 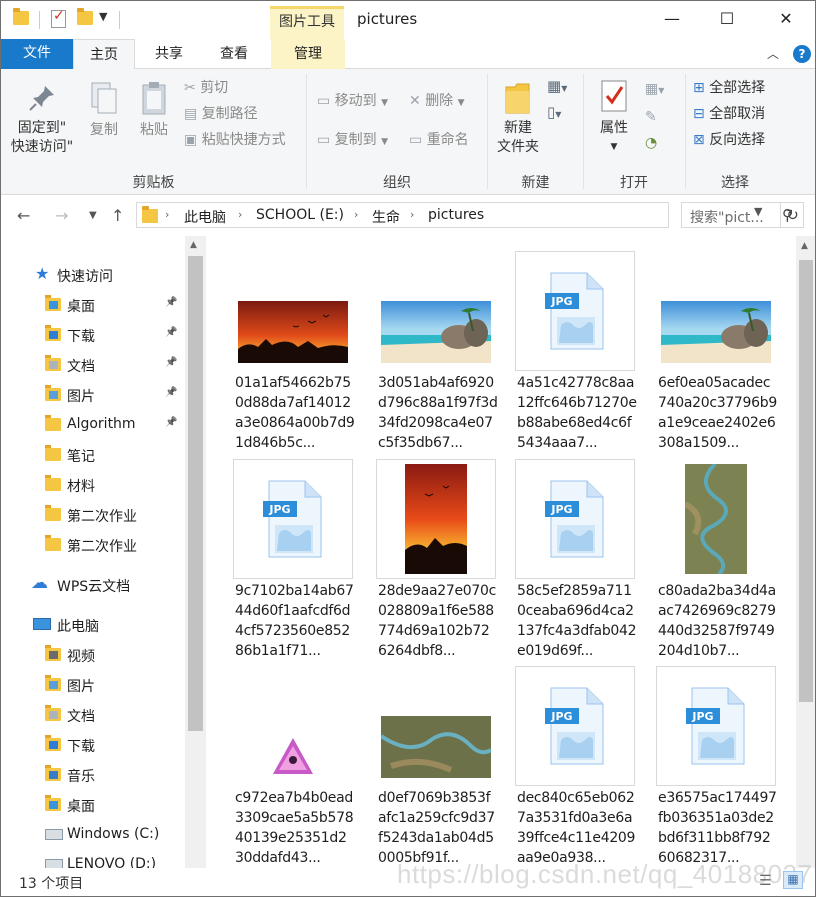 I want to click on nav-scrollbar-thumb, so click(x=195, y=493).